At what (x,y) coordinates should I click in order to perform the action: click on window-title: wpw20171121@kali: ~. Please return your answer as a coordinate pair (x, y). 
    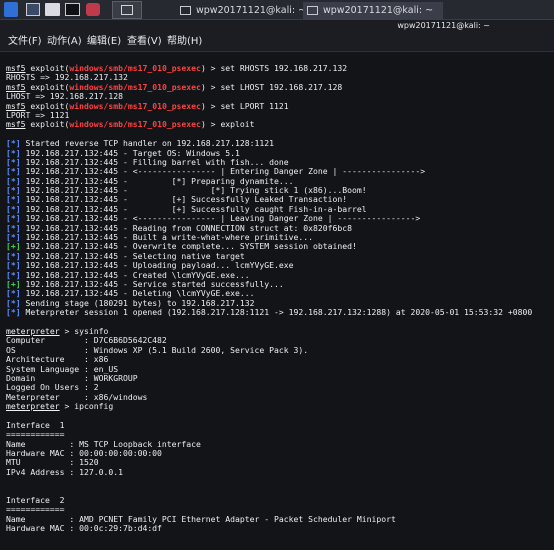
    Looking at the image, I should click on (443, 25).